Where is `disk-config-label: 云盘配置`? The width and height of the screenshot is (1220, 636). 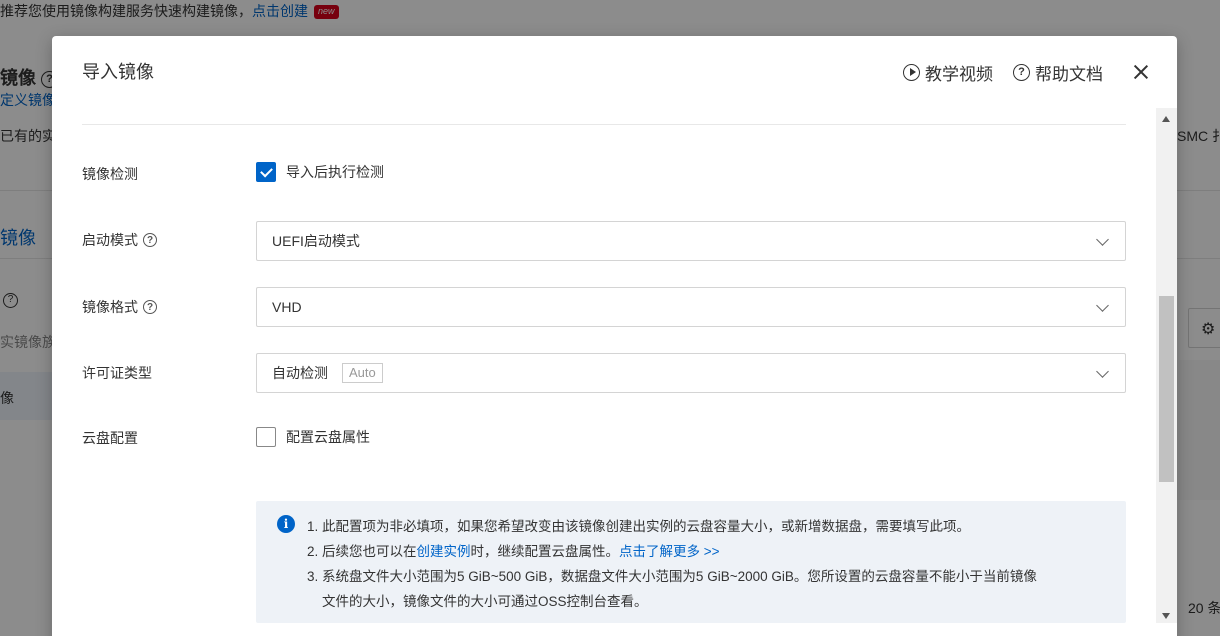
disk-config-label: 云盘配置 is located at coordinates (110, 438).